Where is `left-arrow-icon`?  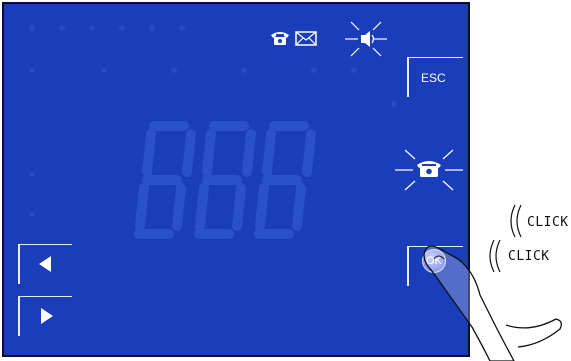
left-arrow-icon is located at coordinates (45, 264).